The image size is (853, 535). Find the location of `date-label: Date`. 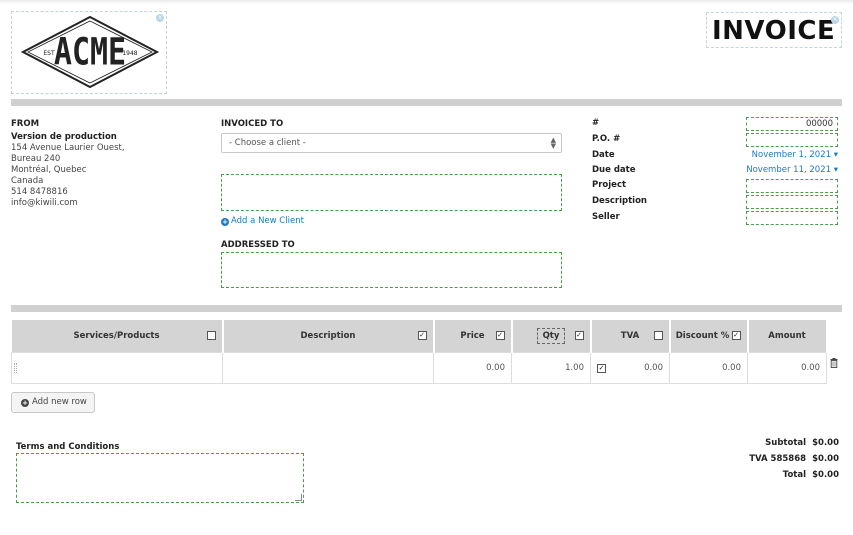

date-label: Date is located at coordinates (603, 155).